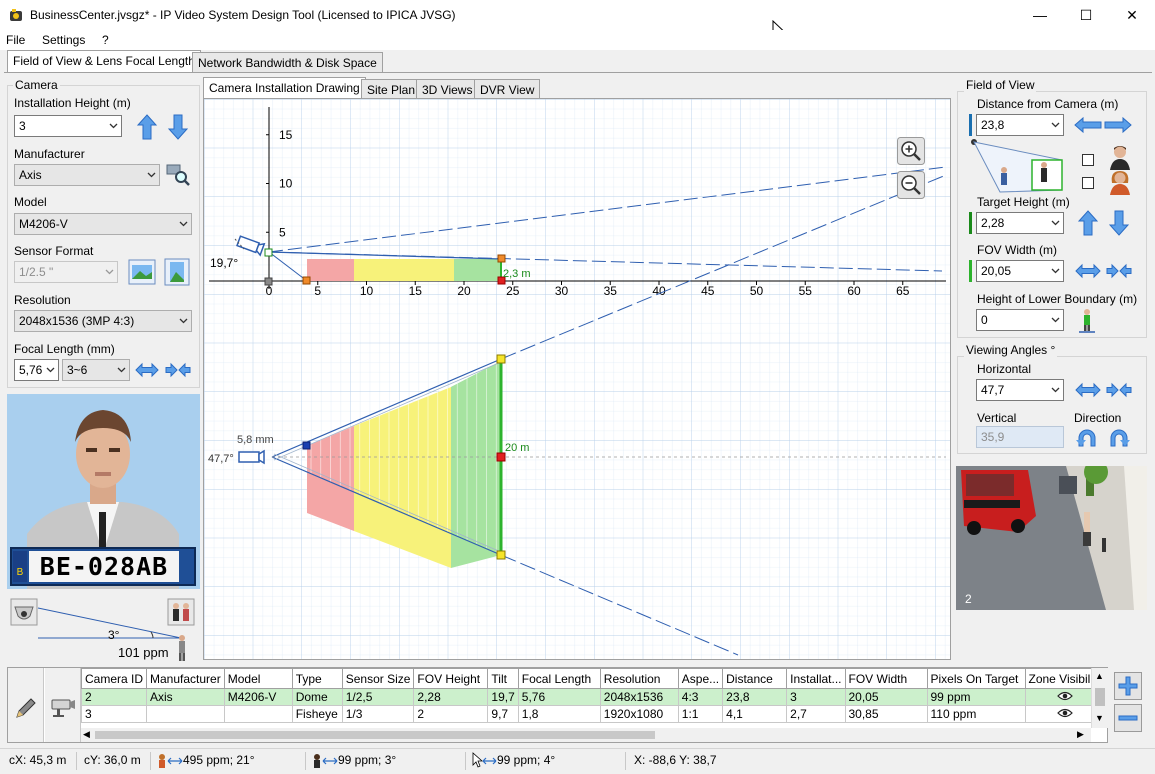  Describe the element at coordinates (378, 697) in the screenshot. I see `table-cell: 1/2,5` at that location.